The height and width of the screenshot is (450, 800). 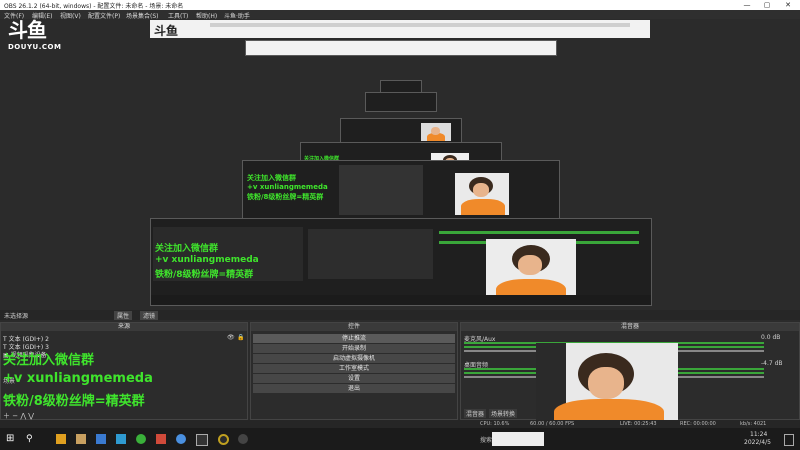 What do you see at coordinates (436, 132) in the screenshot?
I see `nested-webcam-l5` at bounding box center [436, 132].